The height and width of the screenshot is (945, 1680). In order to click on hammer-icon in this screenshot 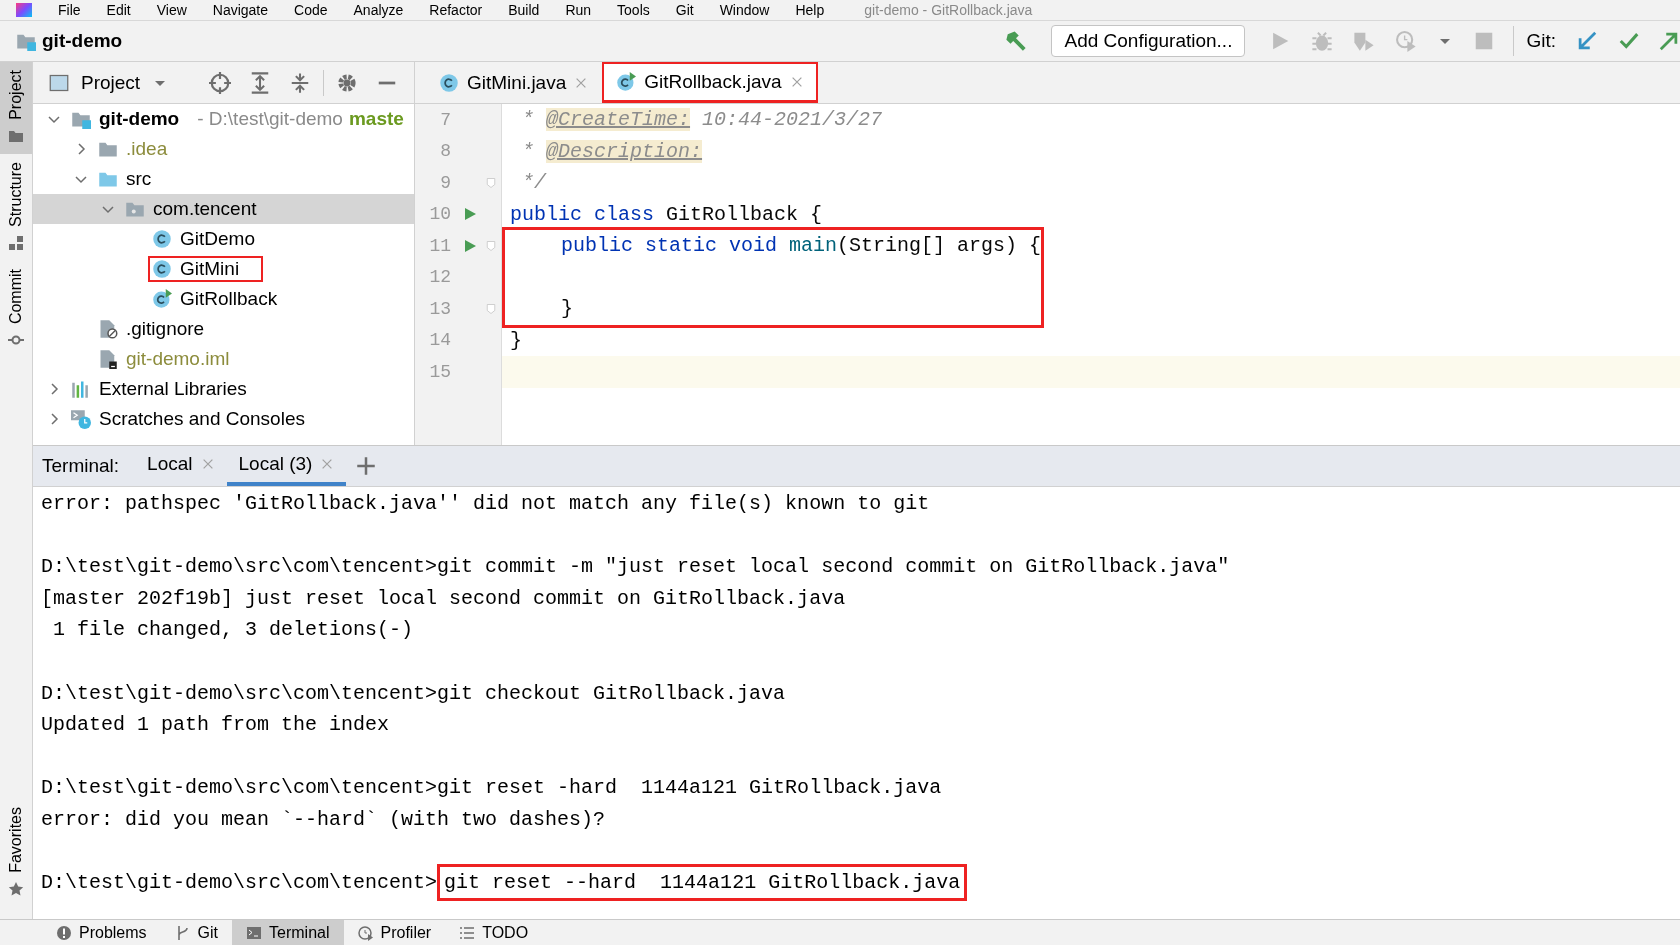, I will do `click(1016, 41)`.